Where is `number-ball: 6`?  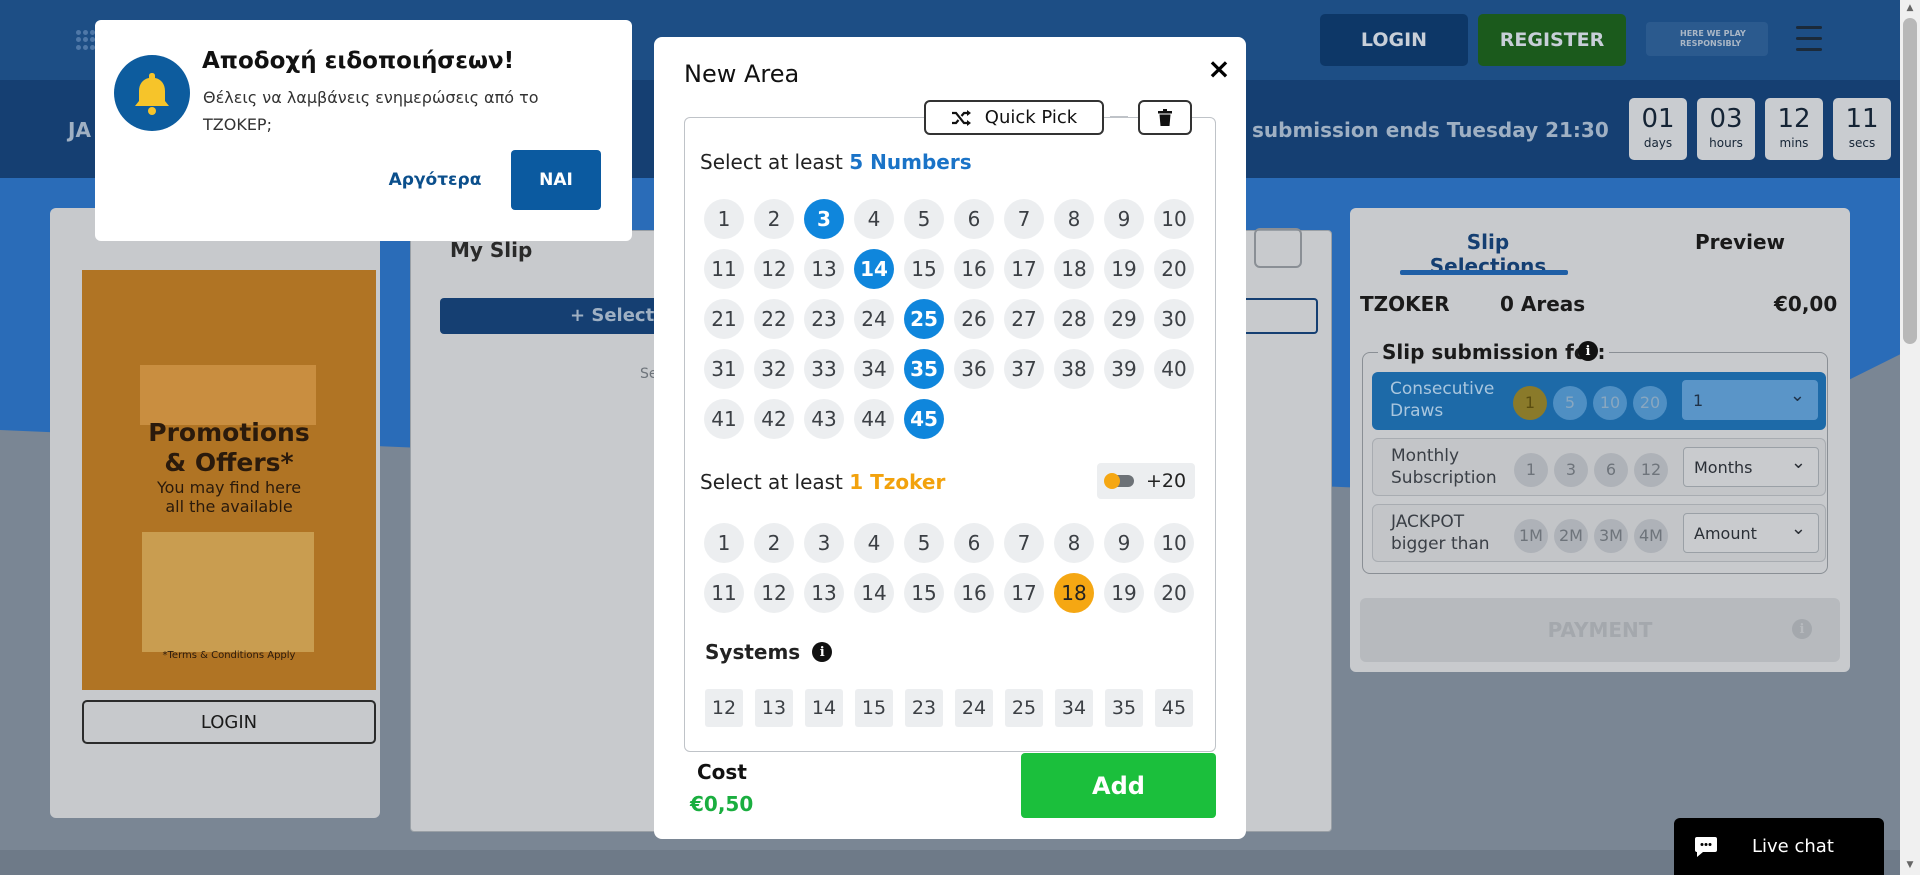 number-ball: 6 is located at coordinates (974, 219).